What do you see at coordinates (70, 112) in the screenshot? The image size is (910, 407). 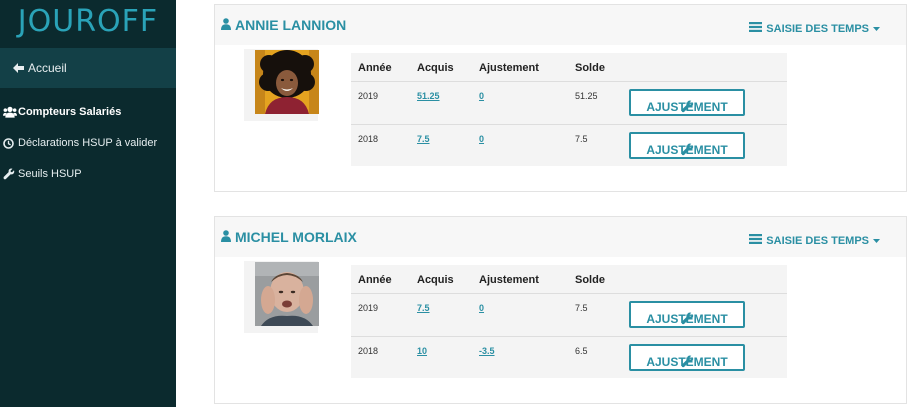 I see `sidebar-item-label: Compteurs Salariés` at bounding box center [70, 112].